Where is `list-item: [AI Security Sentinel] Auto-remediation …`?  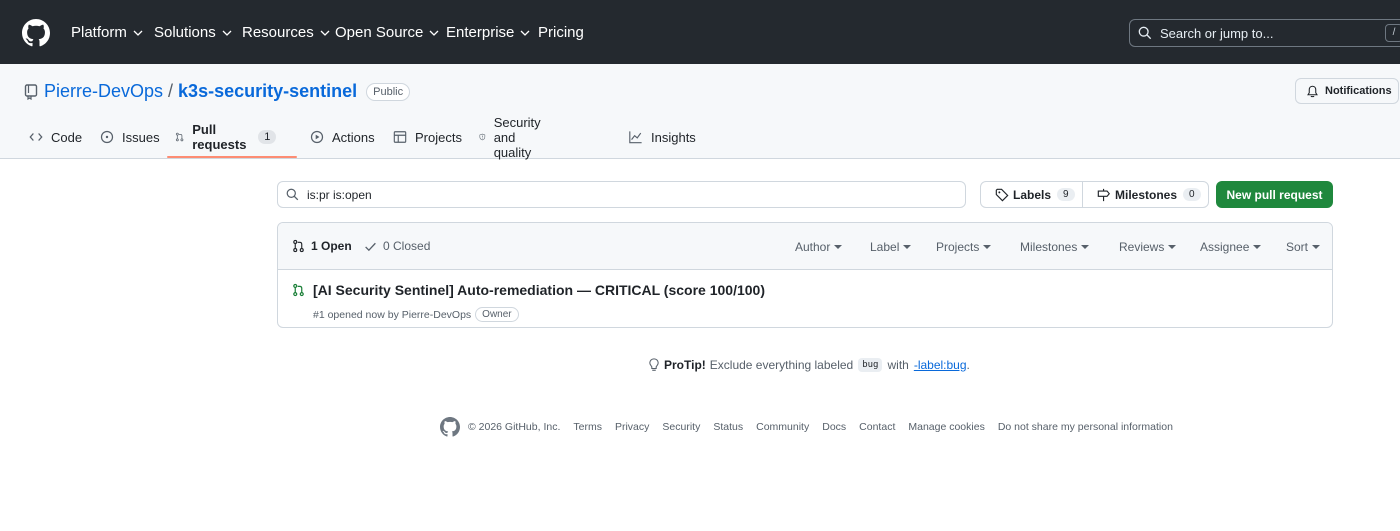 list-item: [AI Security Sentinel] Auto-remediation … is located at coordinates (805, 299).